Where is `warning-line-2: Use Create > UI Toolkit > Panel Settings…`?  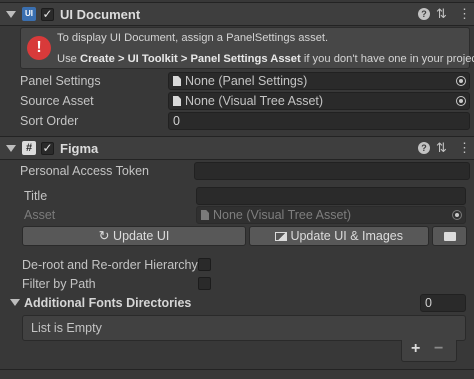 warning-line-2: Use Create > UI Toolkit > Panel Settings… is located at coordinates (265, 59).